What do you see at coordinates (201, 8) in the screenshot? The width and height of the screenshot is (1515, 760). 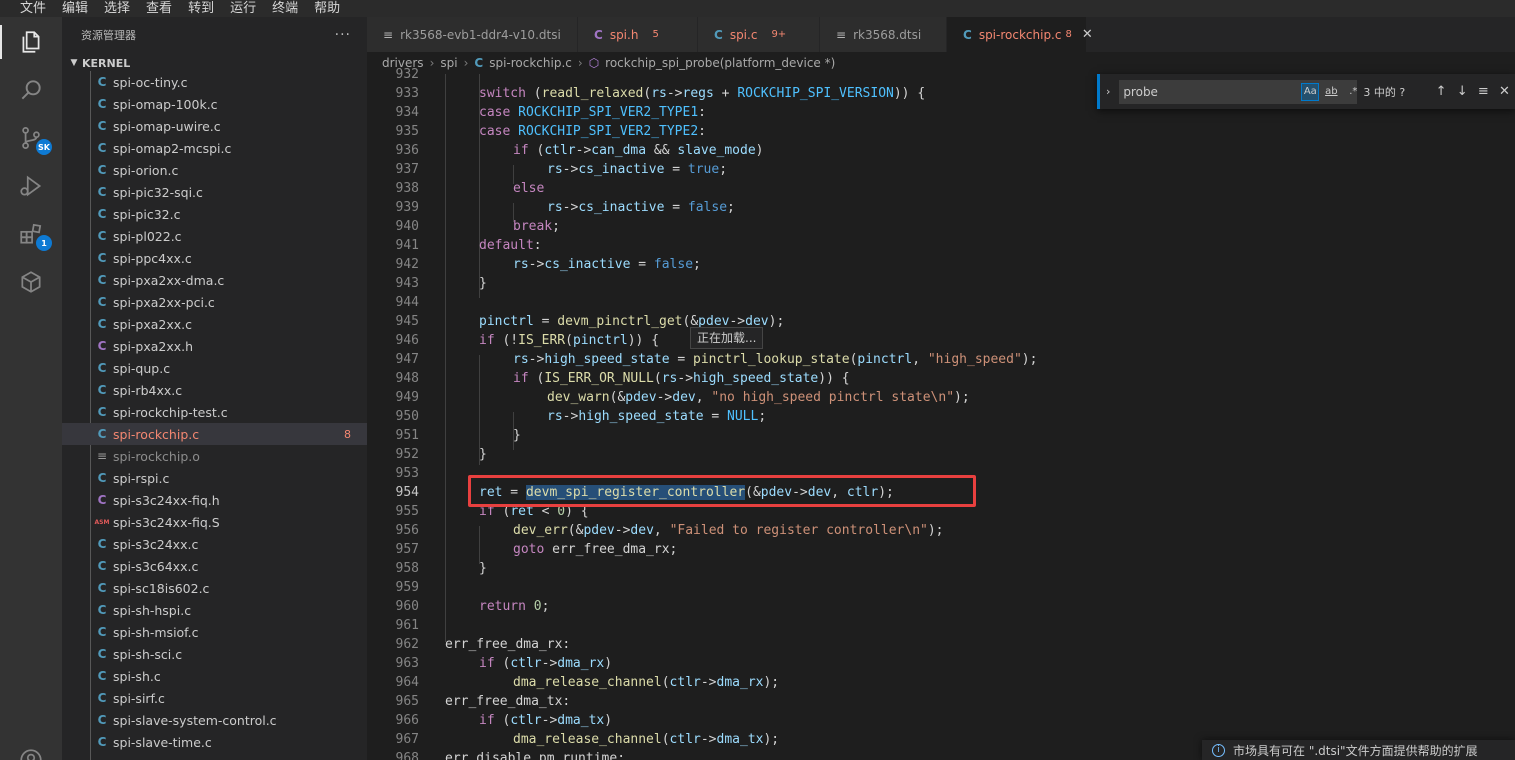 I see `menu-go: 转到` at bounding box center [201, 8].